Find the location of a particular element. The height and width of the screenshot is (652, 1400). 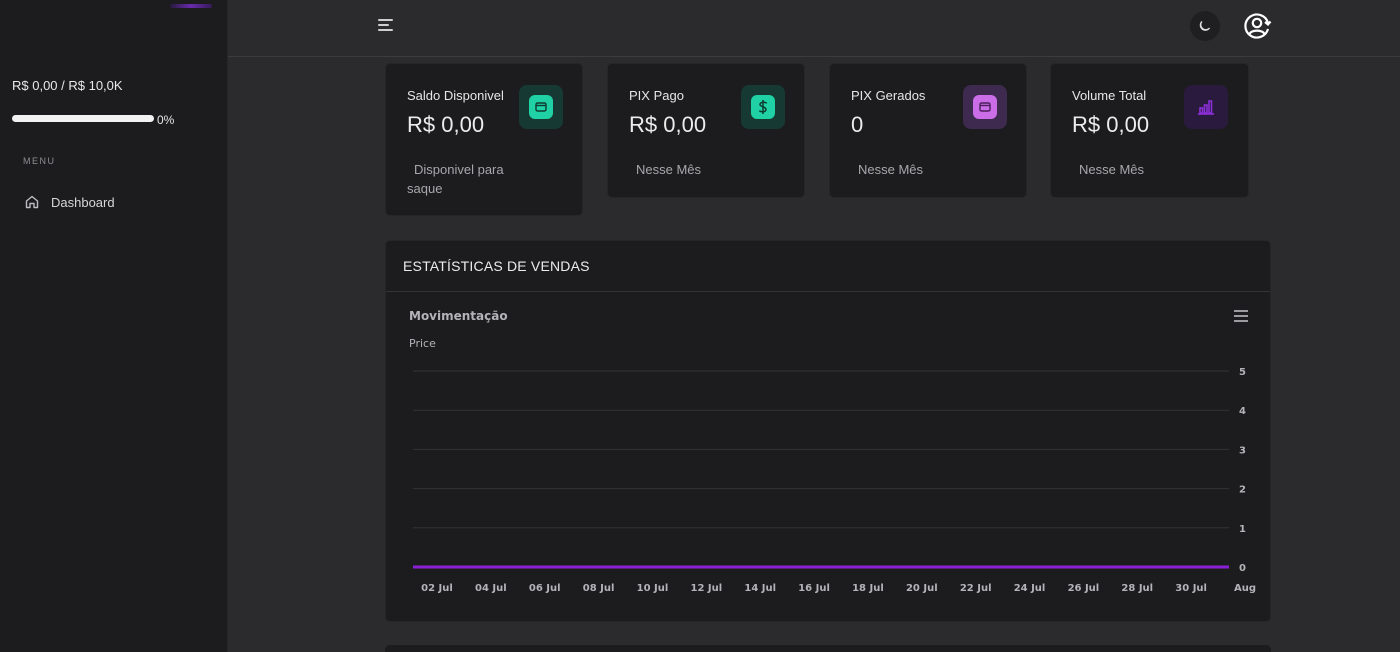

card-title: PIX Pago is located at coordinates (656, 95).